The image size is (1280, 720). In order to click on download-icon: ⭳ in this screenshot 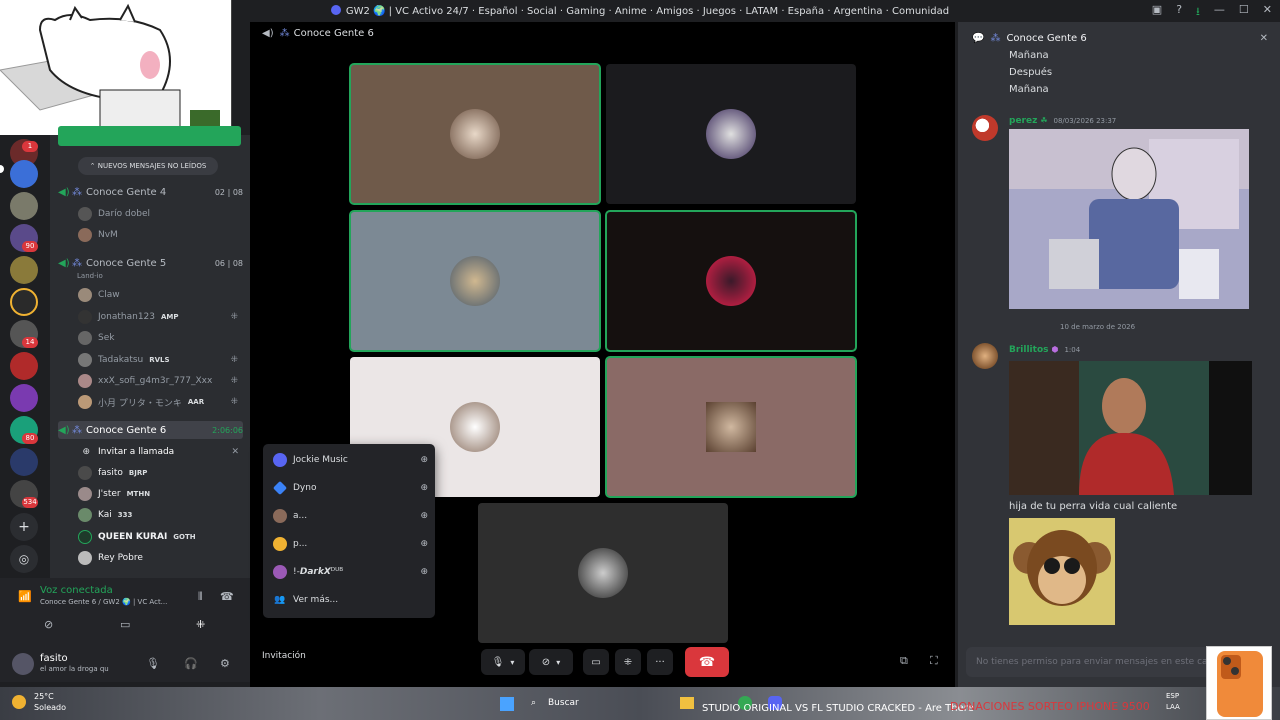, I will do `click(1198, 12)`.